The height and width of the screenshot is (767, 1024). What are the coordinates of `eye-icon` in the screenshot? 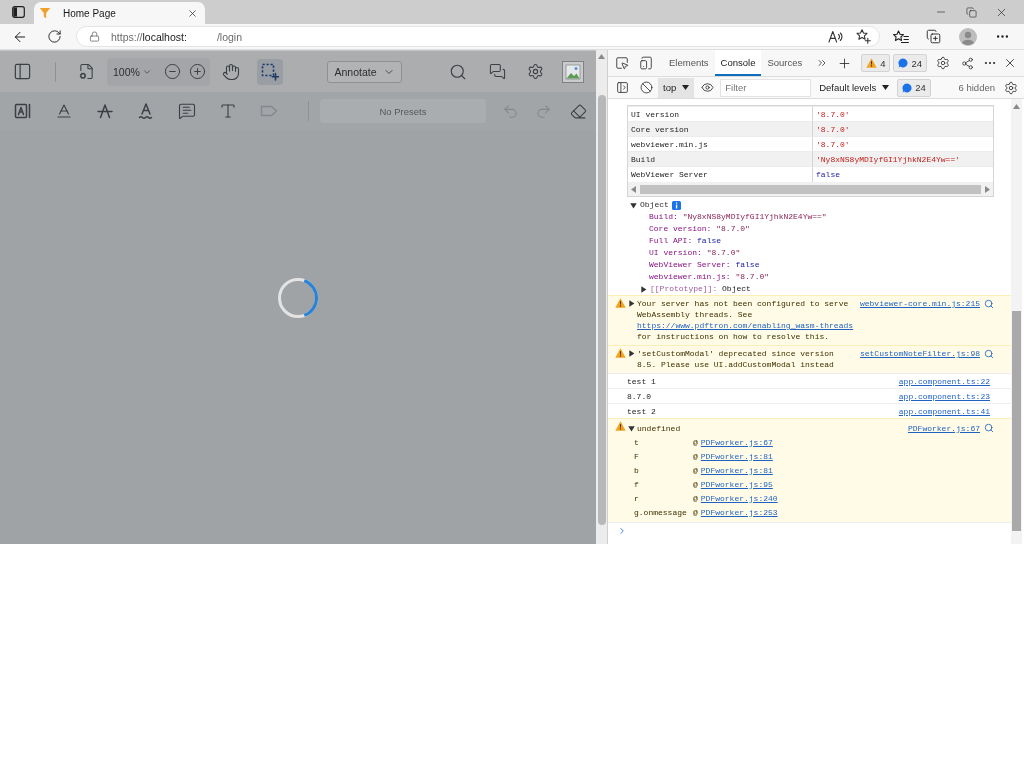 It's located at (707, 87).